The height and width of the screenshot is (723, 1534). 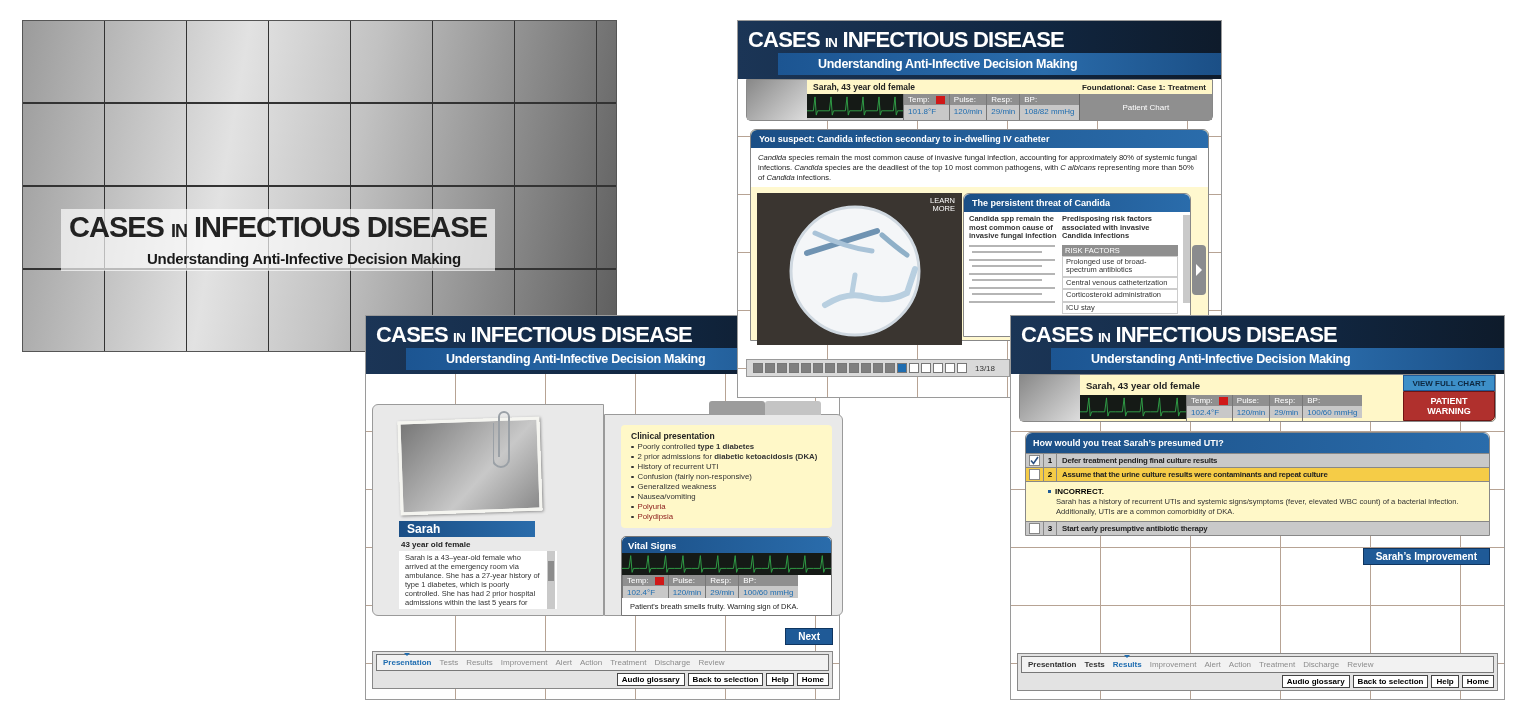 What do you see at coordinates (1426, 556) in the screenshot?
I see `next-button: Sarah’s Improvement` at bounding box center [1426, 556].